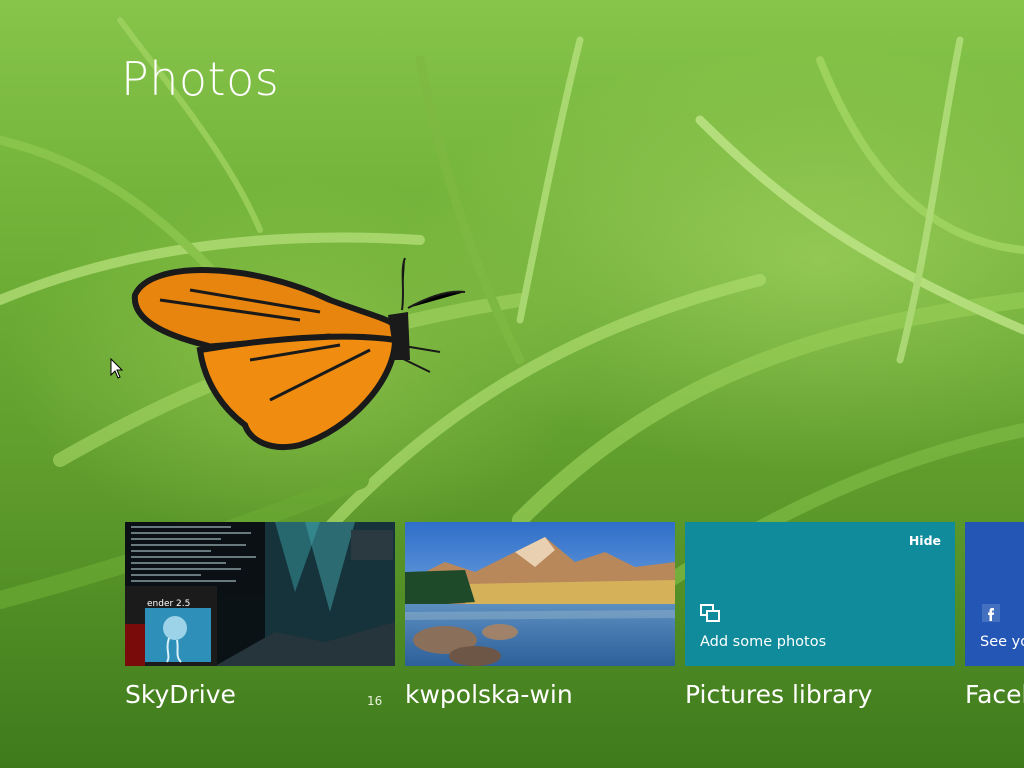 The width and height of the screenshot is (1024, 768). I want to click on app-title: Photos, so click(200, 79).